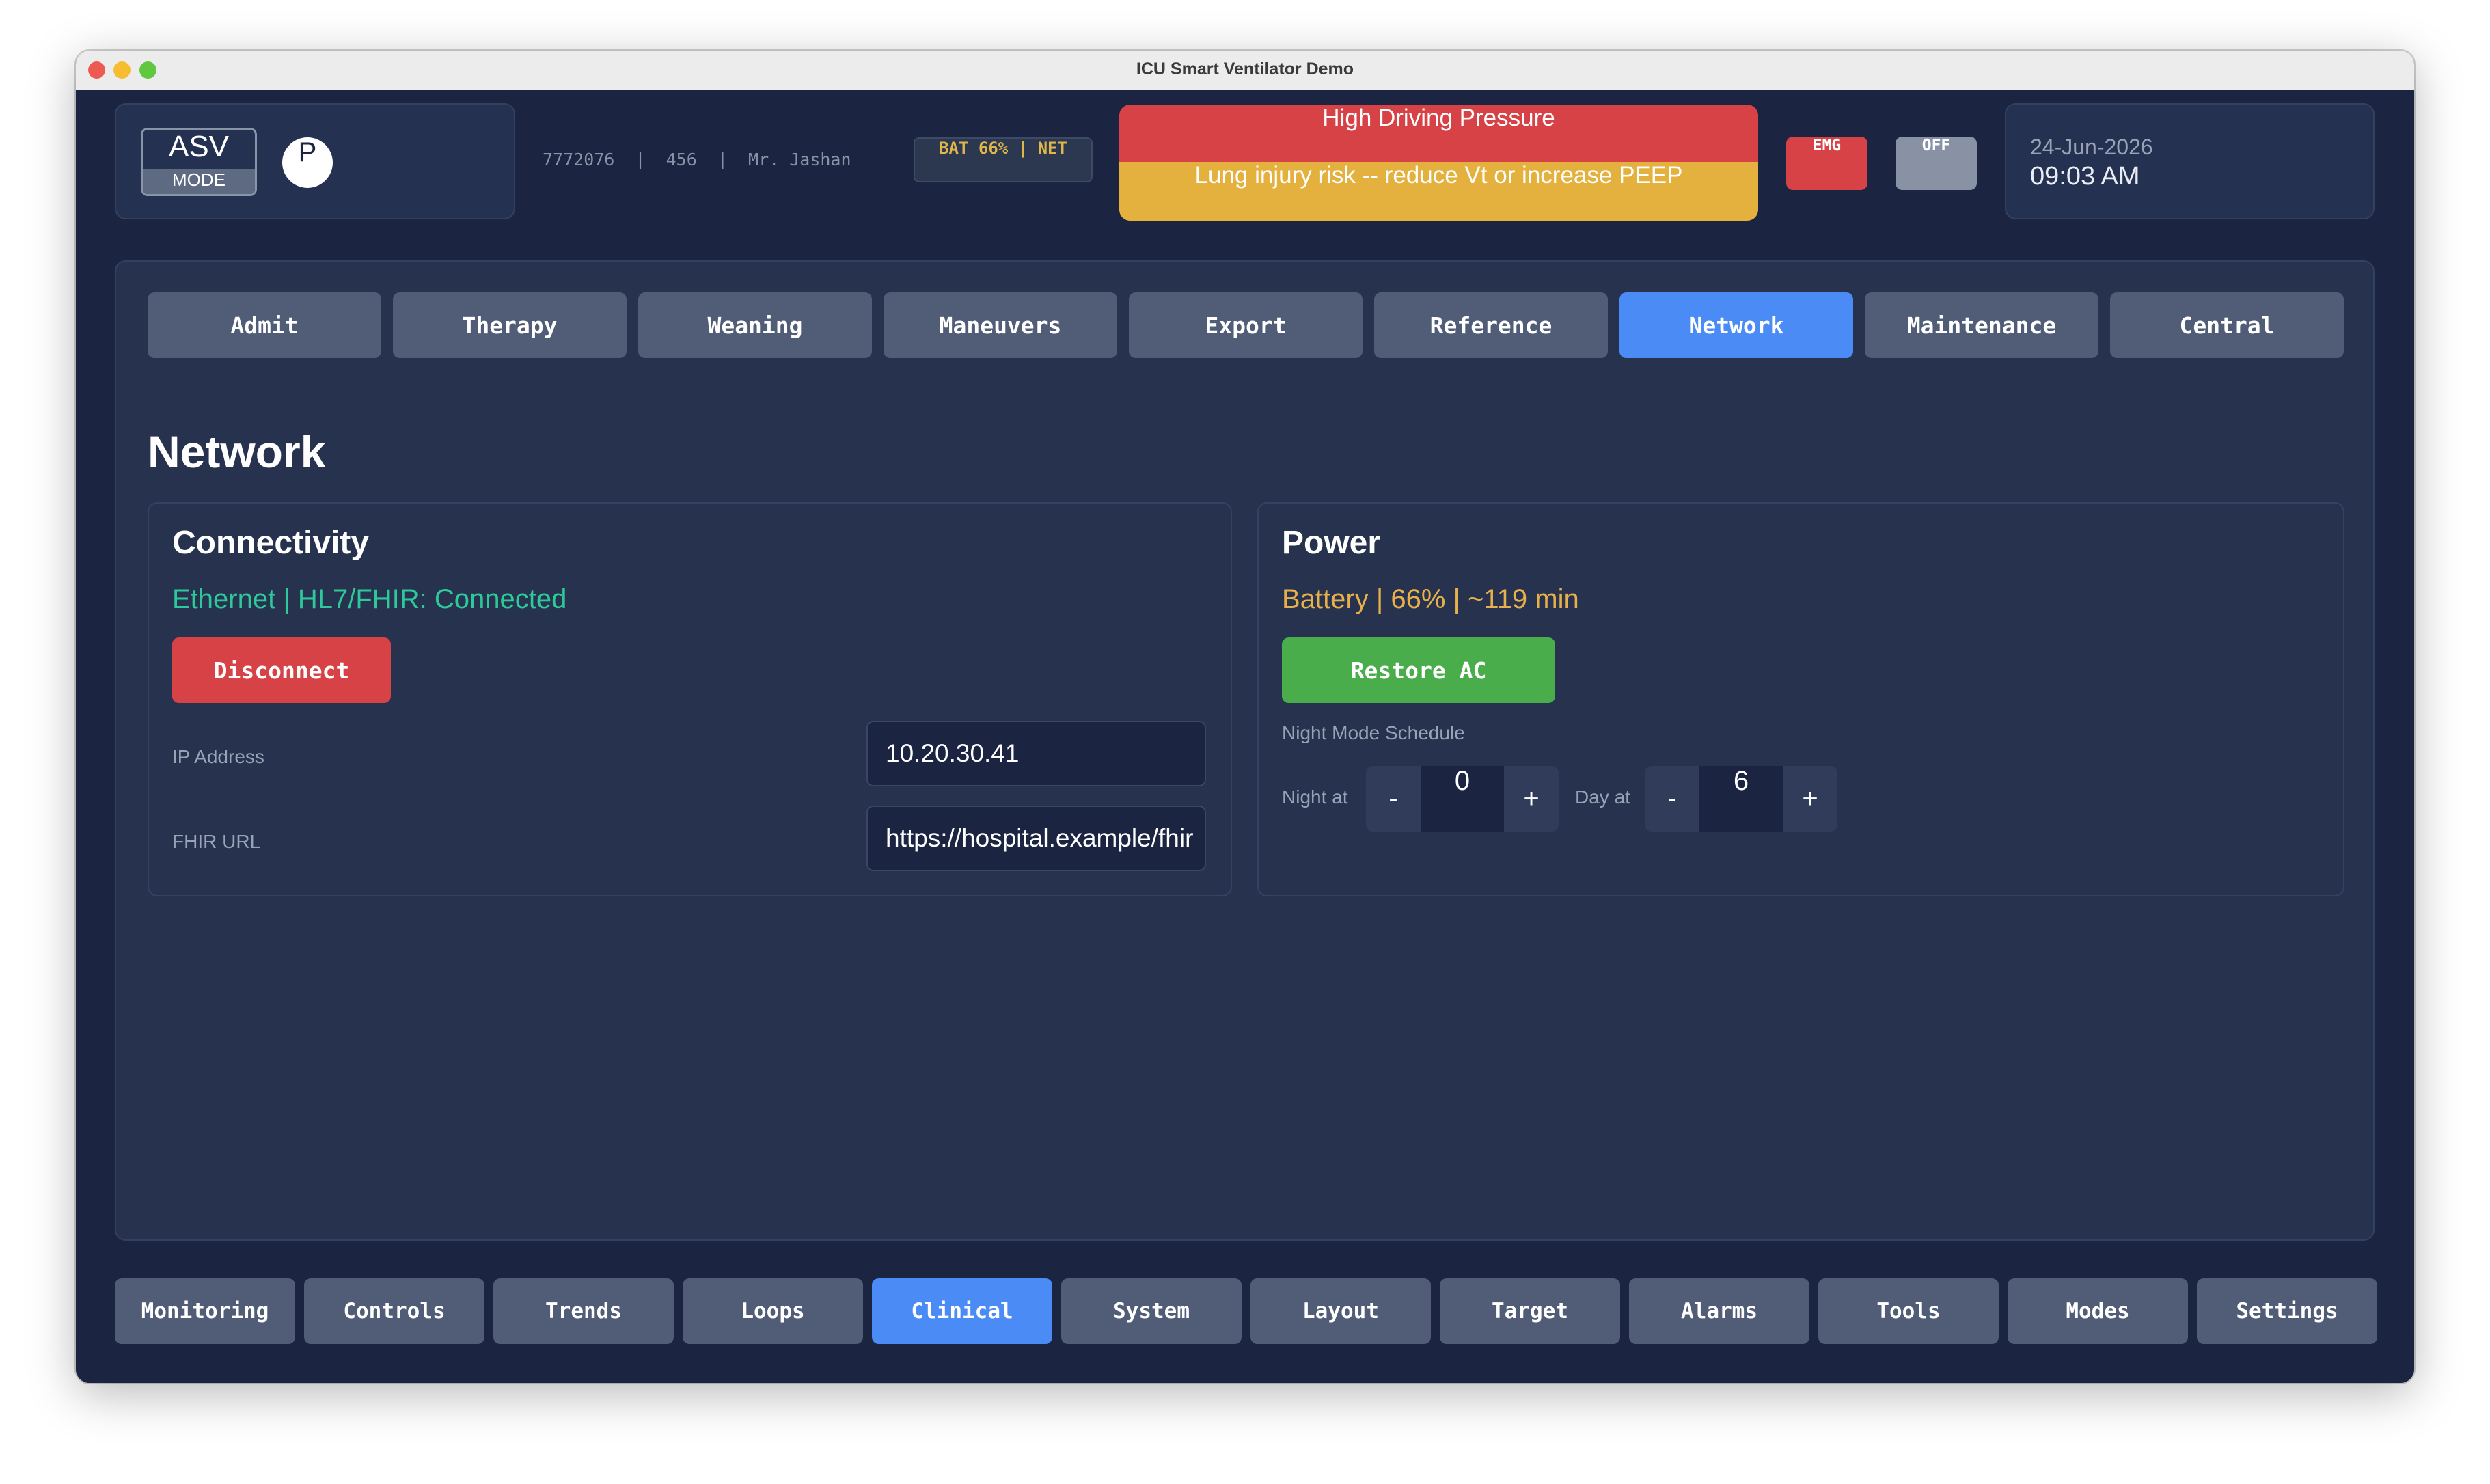 The width and height of the screenshot is (2490, 1484). Describe the element at coordinates (2287, 1311) in the screenshot. I see `nav-settings: Settings` at that location.